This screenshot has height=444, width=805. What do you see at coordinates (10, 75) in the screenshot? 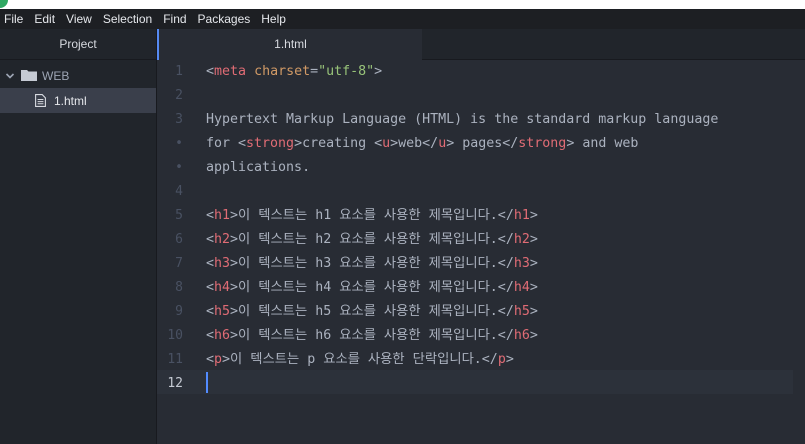
I see `chevron-down-icon` at bounding box center [10, 75].